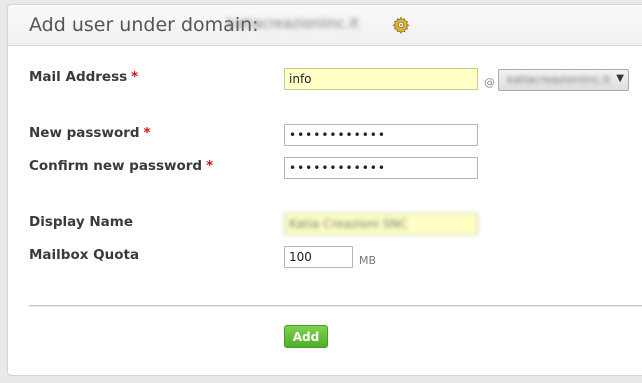 This screenshot has height=383, width=642. I want to click on display-name-label-text: Display Name, so click(81, 222).